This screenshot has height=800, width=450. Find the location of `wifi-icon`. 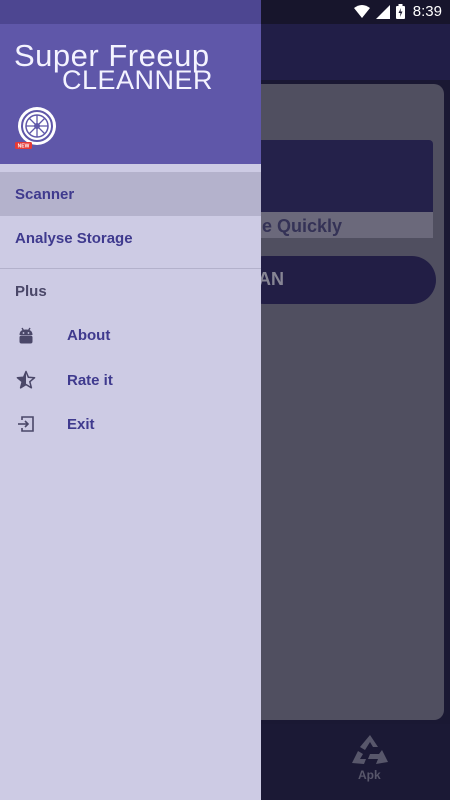

wifi-icon is located at coordinates (361, 11).